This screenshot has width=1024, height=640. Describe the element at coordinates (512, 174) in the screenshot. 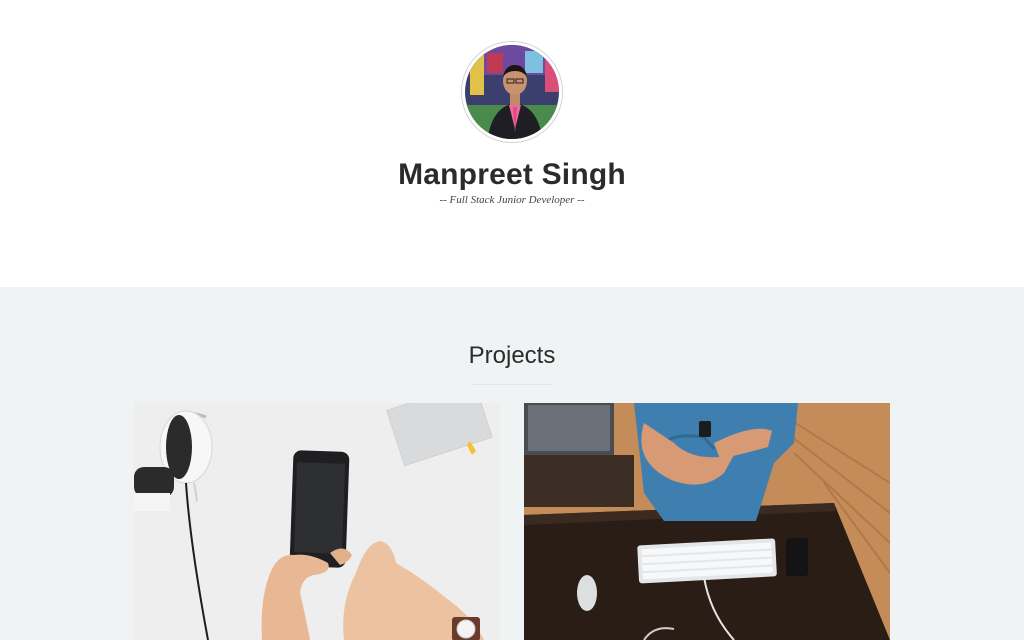

I see `profile-name: Manpreet Singh` at that location.